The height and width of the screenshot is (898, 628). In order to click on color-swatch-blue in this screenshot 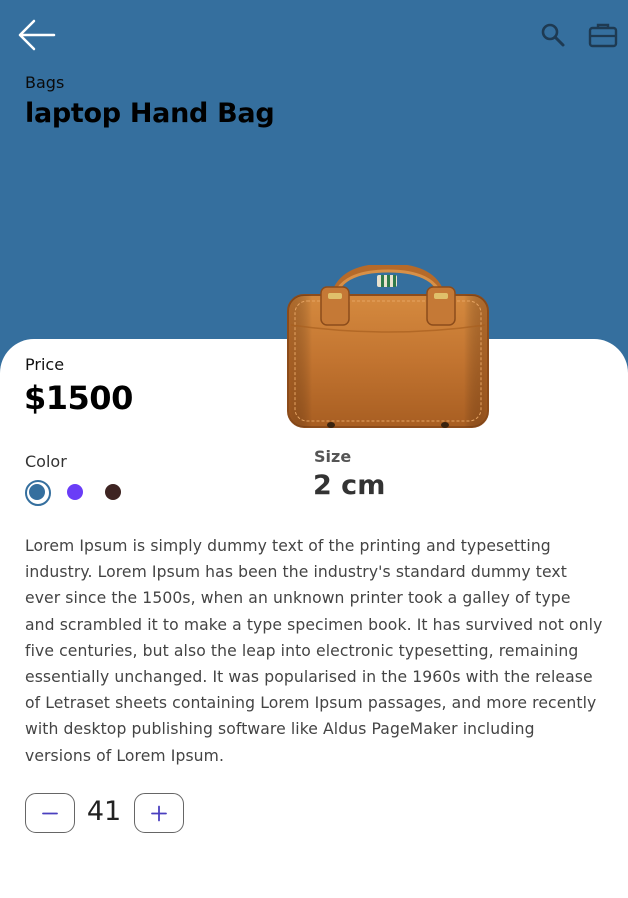, I will do `click(38, 493)`.